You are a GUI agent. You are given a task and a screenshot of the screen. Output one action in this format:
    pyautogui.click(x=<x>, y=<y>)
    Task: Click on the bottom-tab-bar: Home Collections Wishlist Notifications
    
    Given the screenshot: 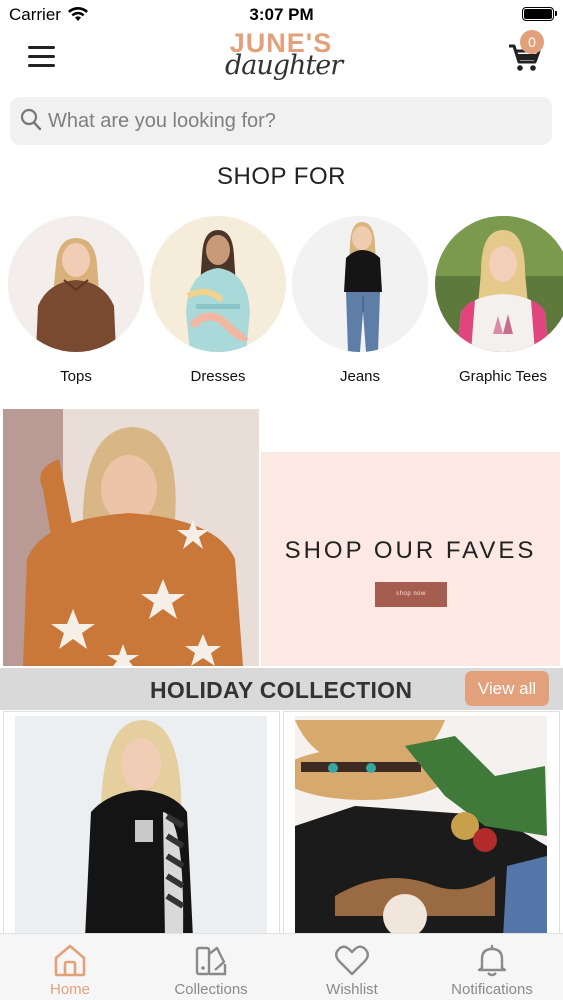 What is the action you would take?
    pyautogui.click(x=281, y=966)
    